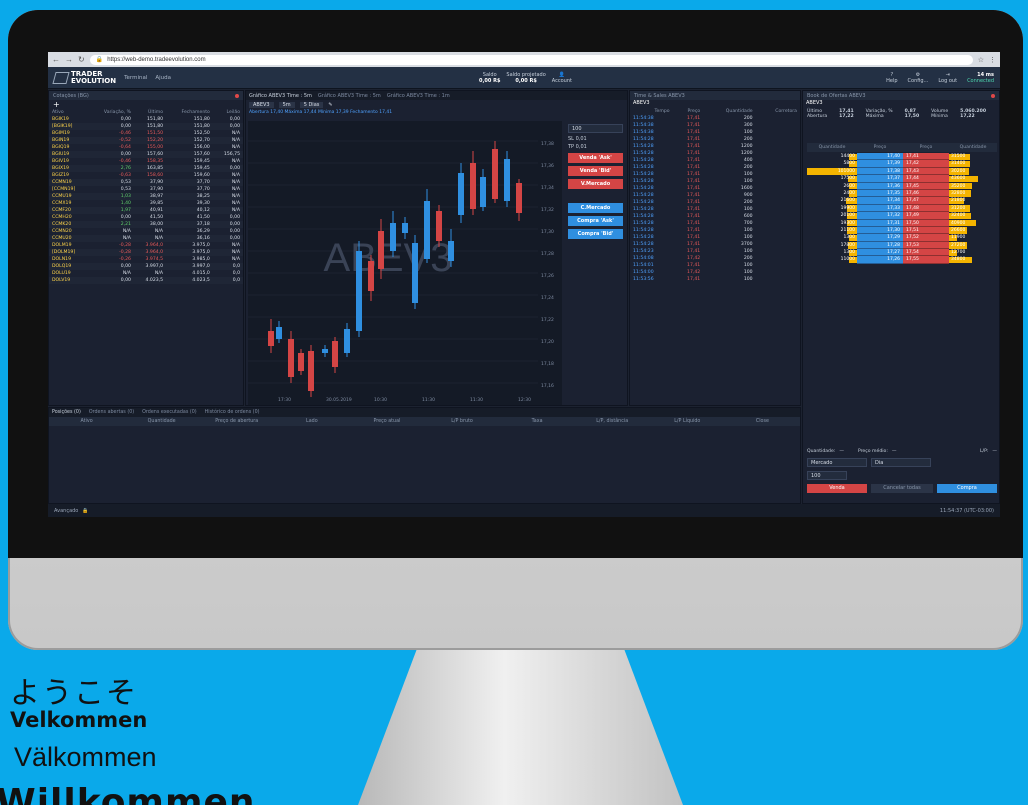 This screenshot has height=805, width=1028. What do you see at coordinates (228, 112) in the screenshot?
I see `column-header: Leilão` at bounding box center [228, 112].